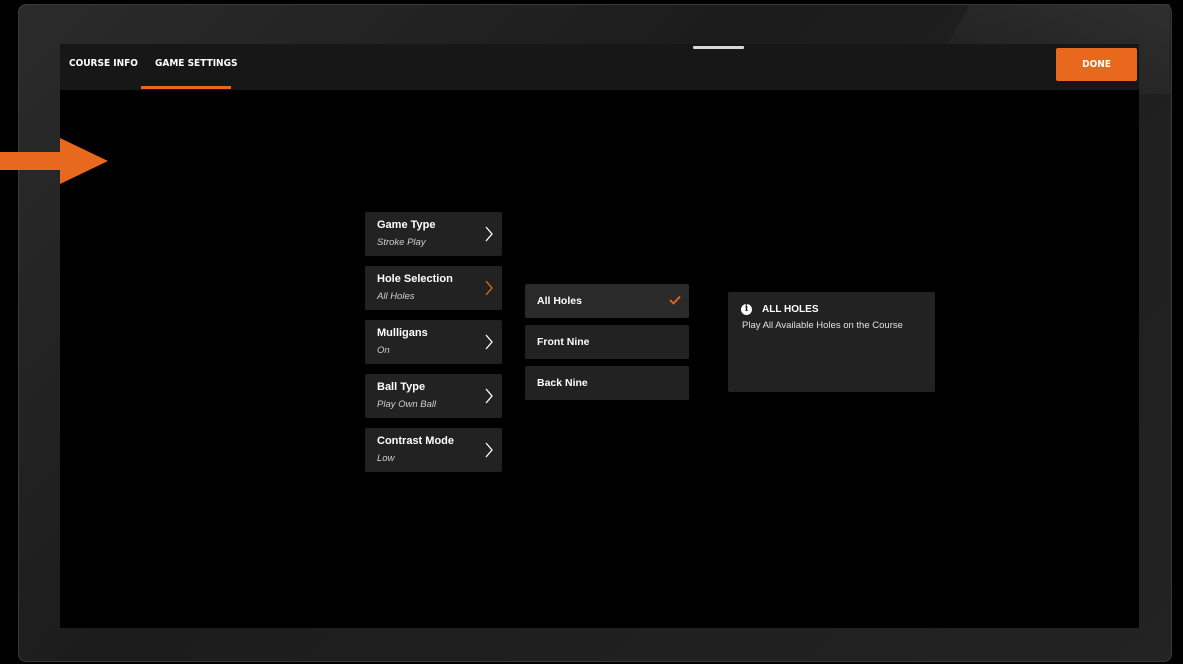 This screenshot has height=664, width=1183. Describe the element at coordinates (407, 404) in the screenshot. I see `setting-value: Play Own Ball` at that location.